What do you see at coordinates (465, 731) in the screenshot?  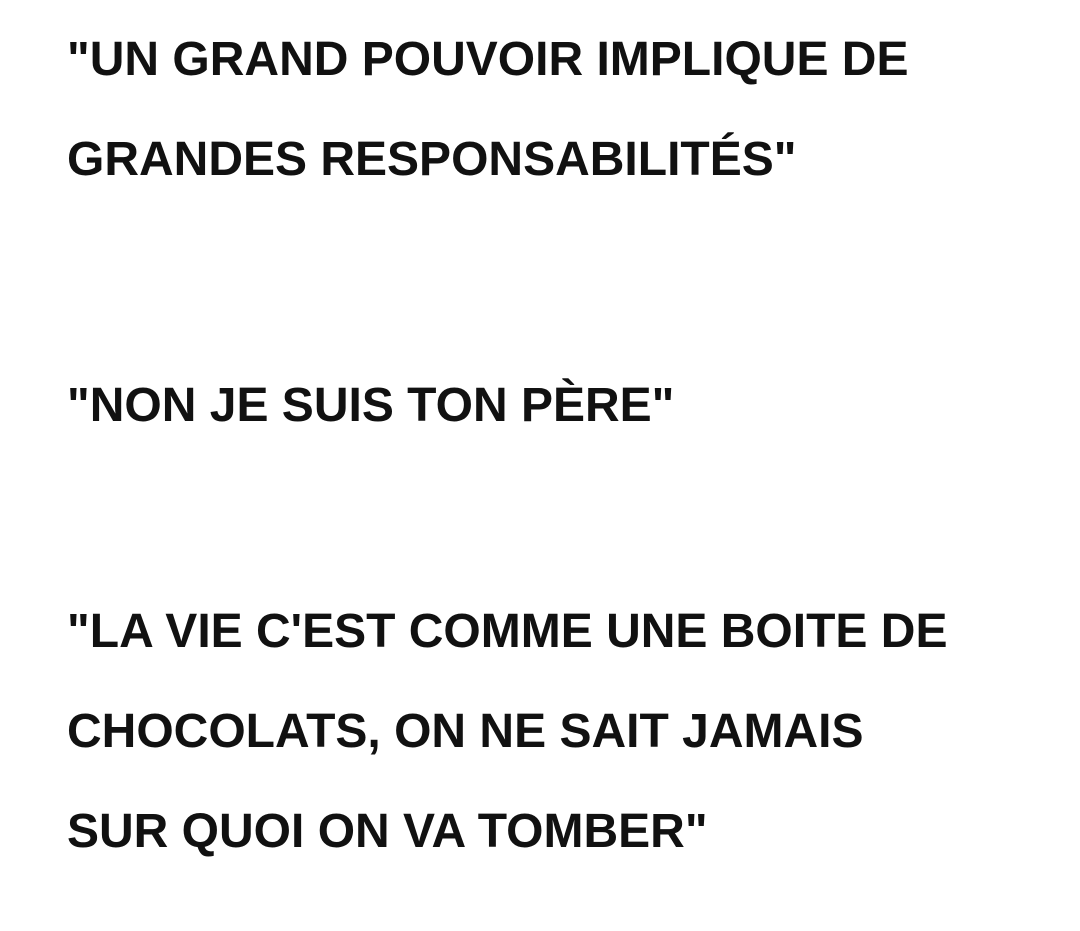 I see `quote-line: CHOCOLATS, ON NE SAIT JAMAIS` at bounding box center [465, 731].